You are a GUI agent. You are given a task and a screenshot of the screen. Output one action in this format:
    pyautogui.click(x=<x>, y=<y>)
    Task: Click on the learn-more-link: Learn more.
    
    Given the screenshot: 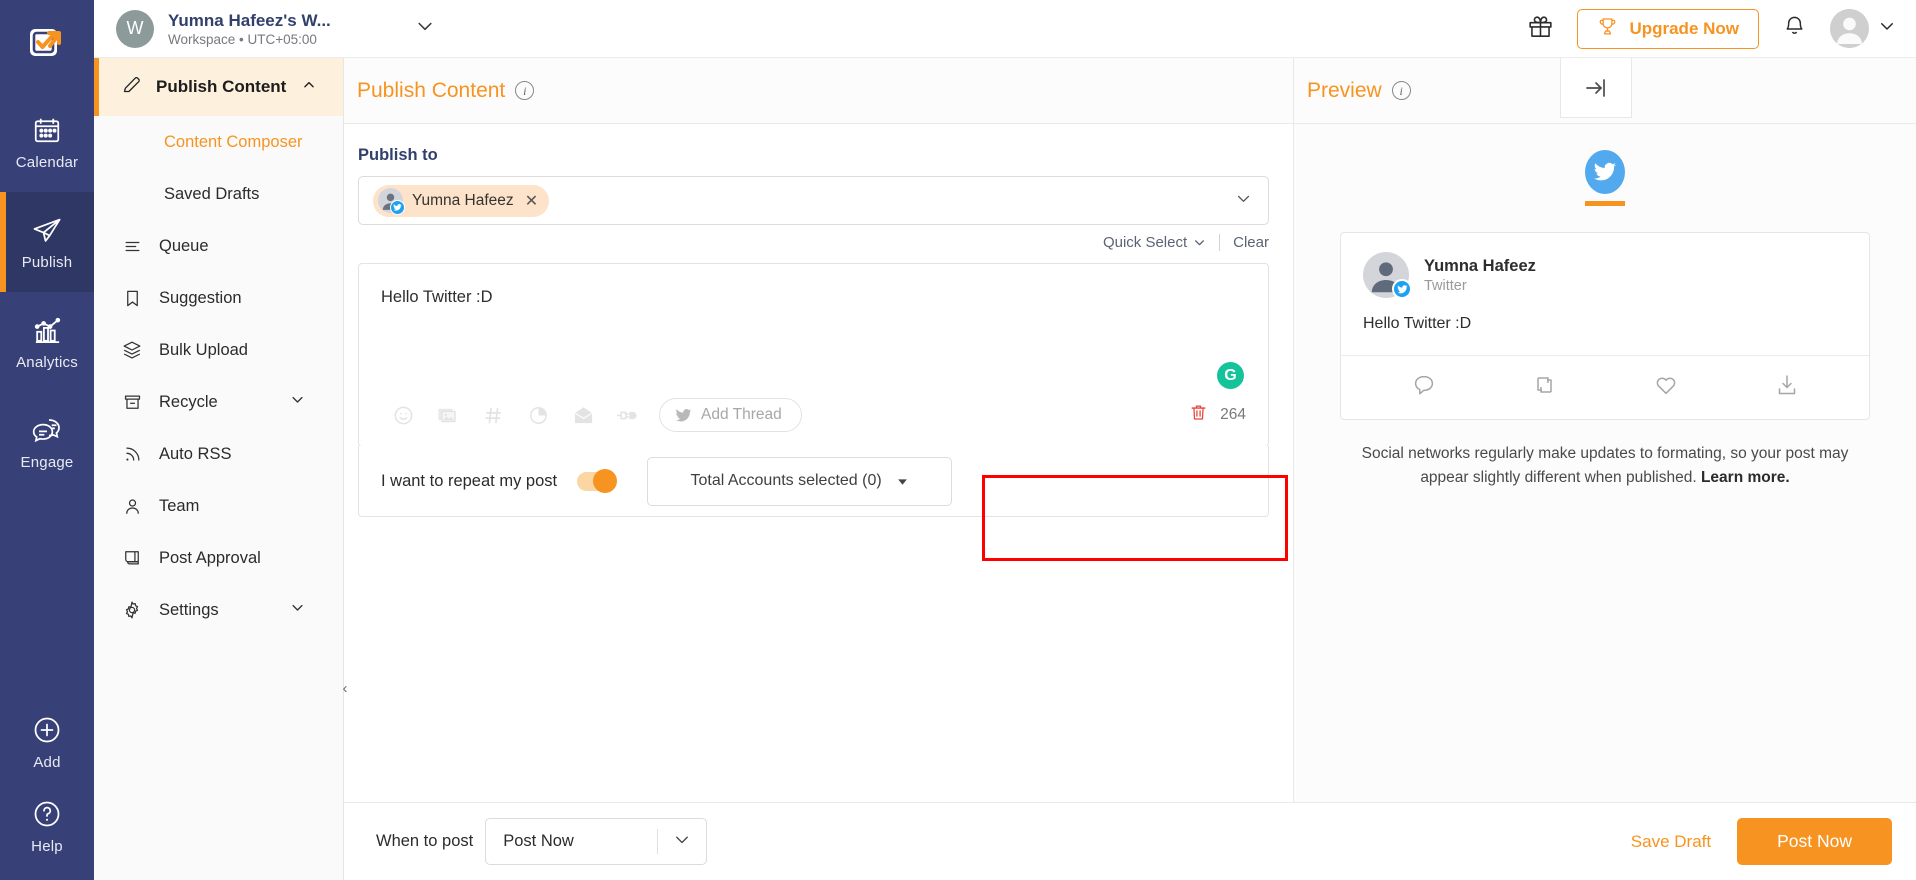 What is the action you would take?
    pyautogui.click(x=1745, y=477)
    